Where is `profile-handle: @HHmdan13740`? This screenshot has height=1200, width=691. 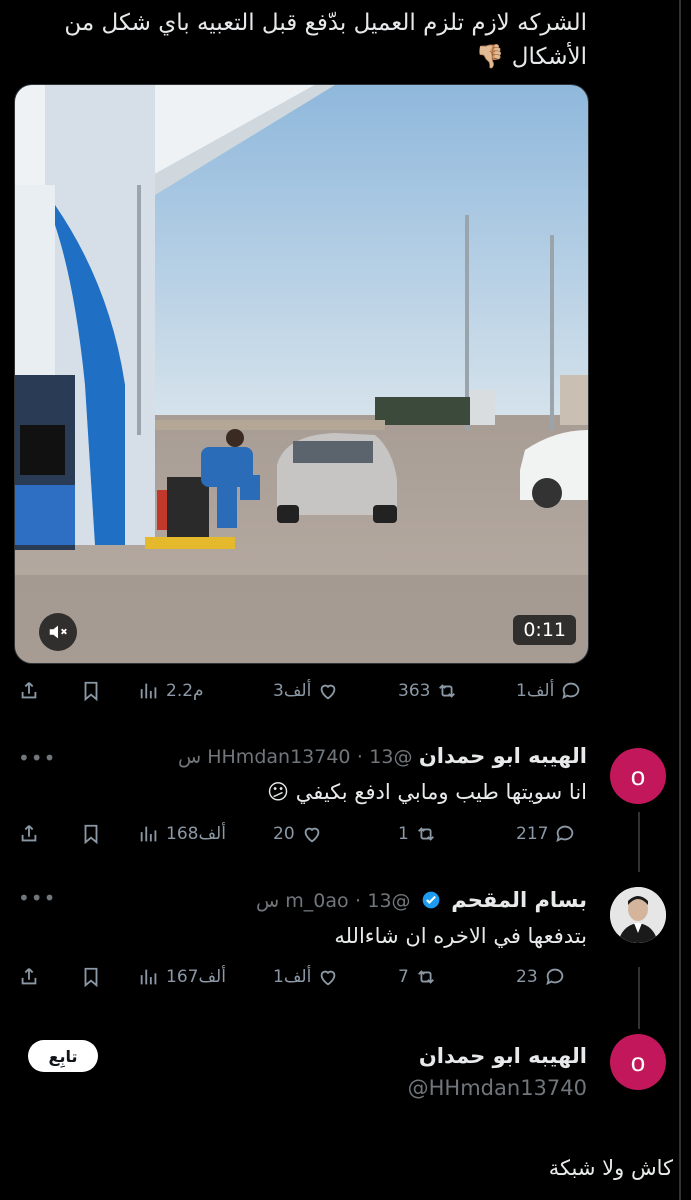 profile-handle: @HHmdan13740 is located at coordinates (497, 1088).